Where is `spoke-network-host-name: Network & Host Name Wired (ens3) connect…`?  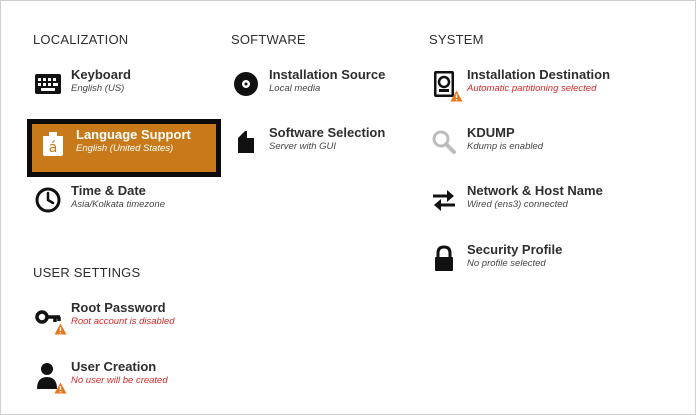 spoke-network-host-name: Network & Host Name Wired (ens3) connect… is located at coordinates (516, 205).